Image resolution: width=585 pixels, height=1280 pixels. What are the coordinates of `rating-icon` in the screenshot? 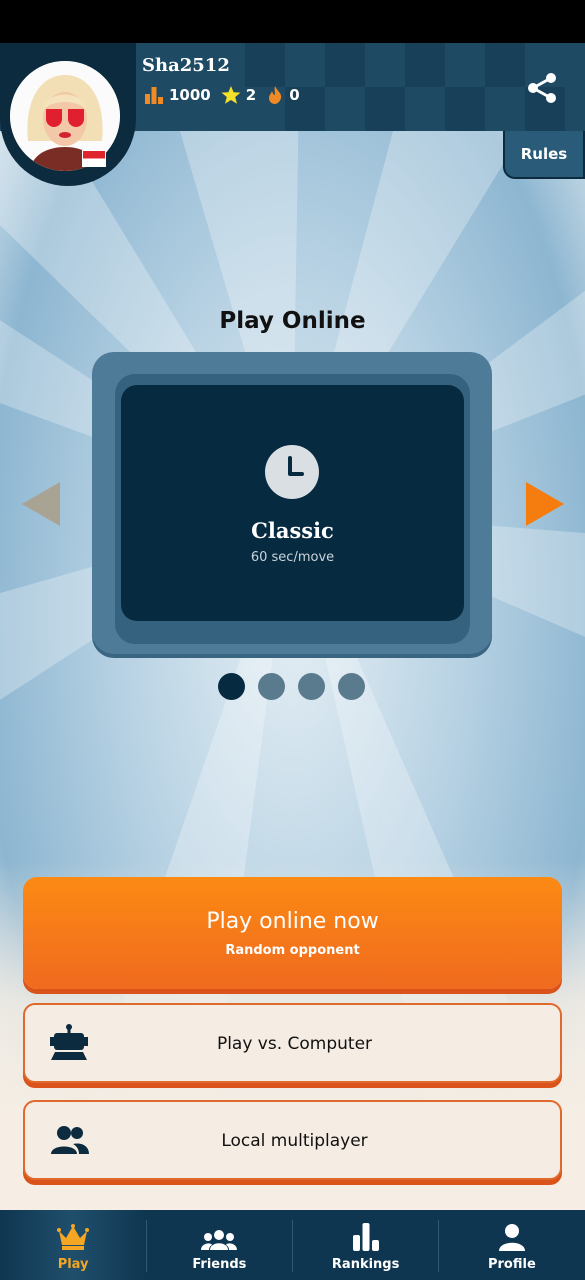 It's located at (154, 95).